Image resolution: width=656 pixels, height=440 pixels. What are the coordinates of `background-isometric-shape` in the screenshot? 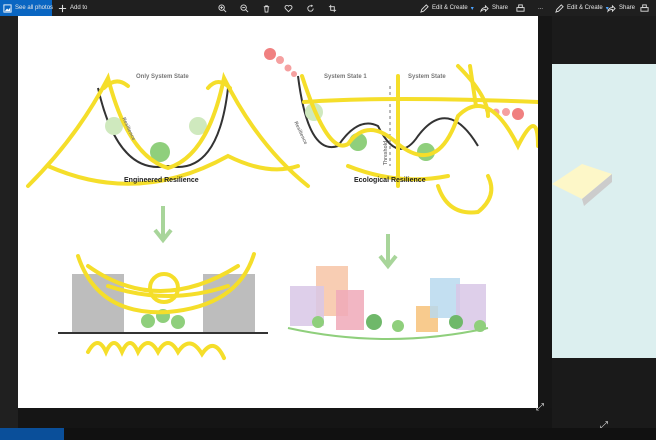 It's located at (582, 185).